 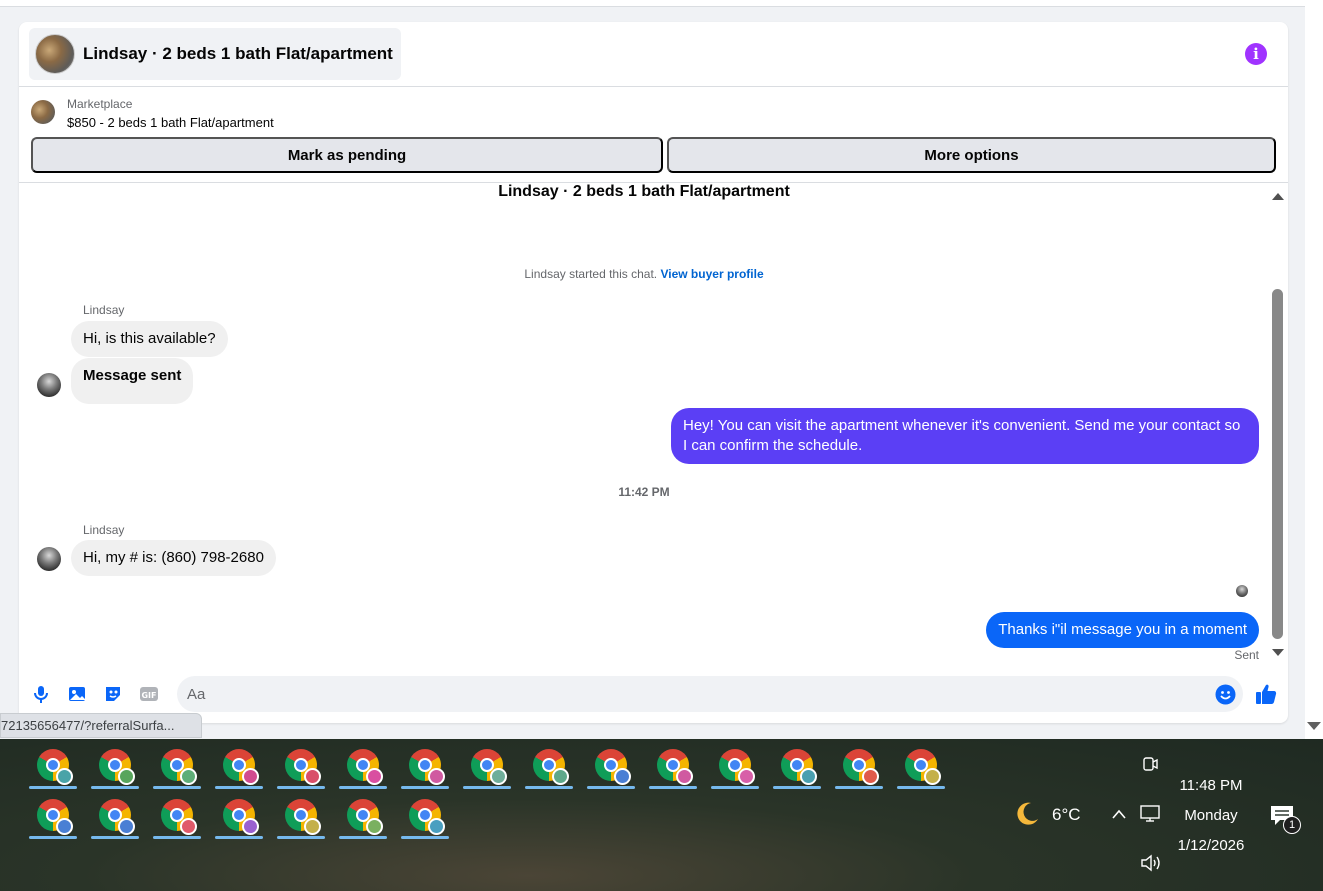 I want to click on conversation-title-button: Lindsay · 2 beds 1 bath Flat/apartment, so click(x=215, y=54).